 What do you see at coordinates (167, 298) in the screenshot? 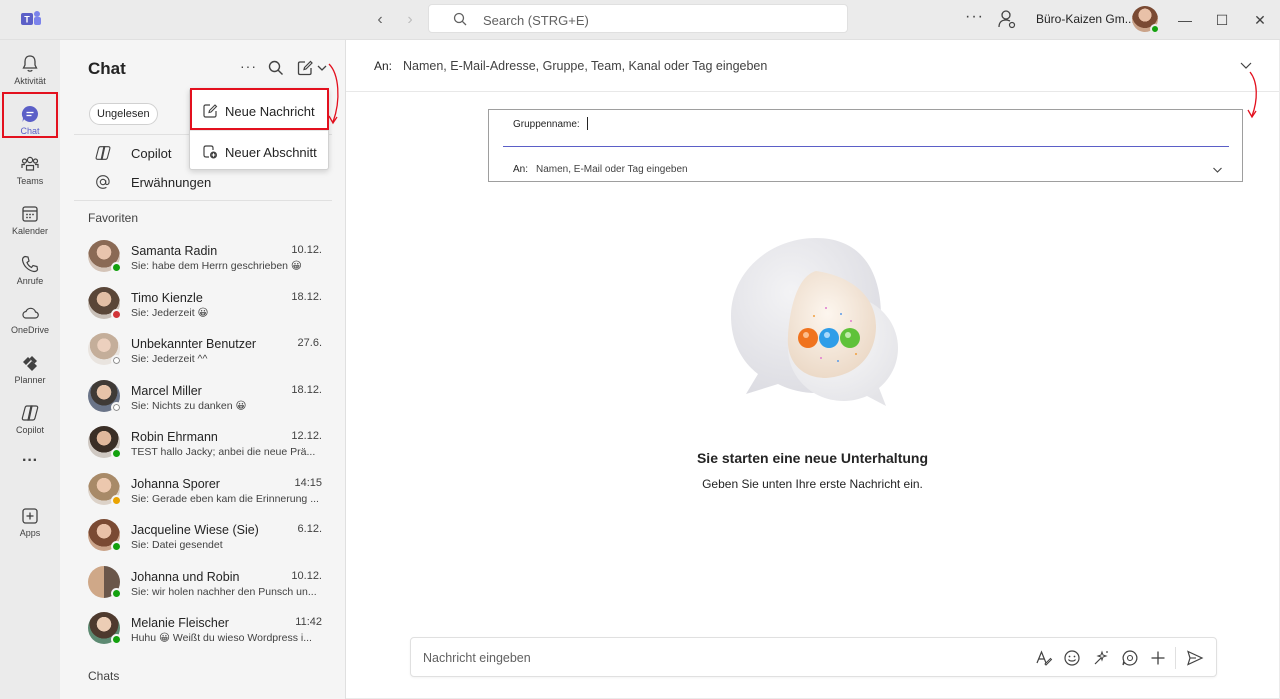
I see `chat-name: Timo Kienzle` at bounding box center [167, 298].